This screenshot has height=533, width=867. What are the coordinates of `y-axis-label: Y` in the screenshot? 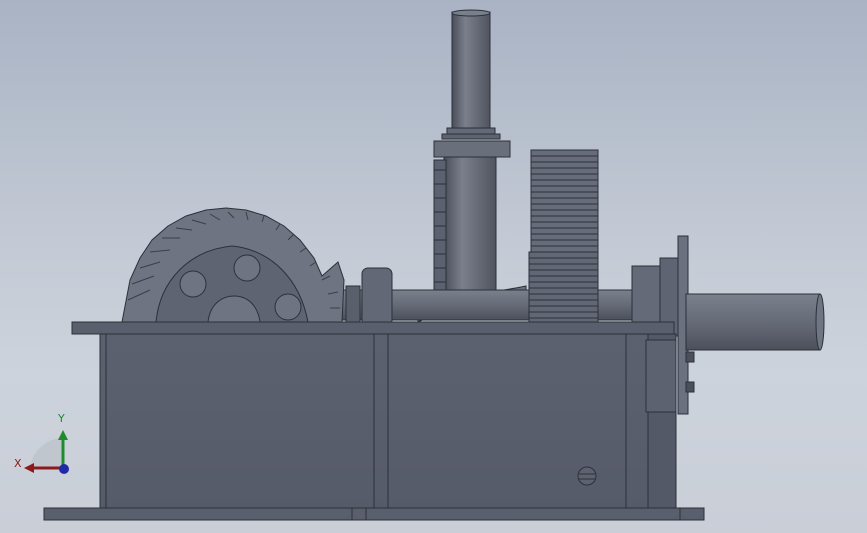 It's located at (61, 418).